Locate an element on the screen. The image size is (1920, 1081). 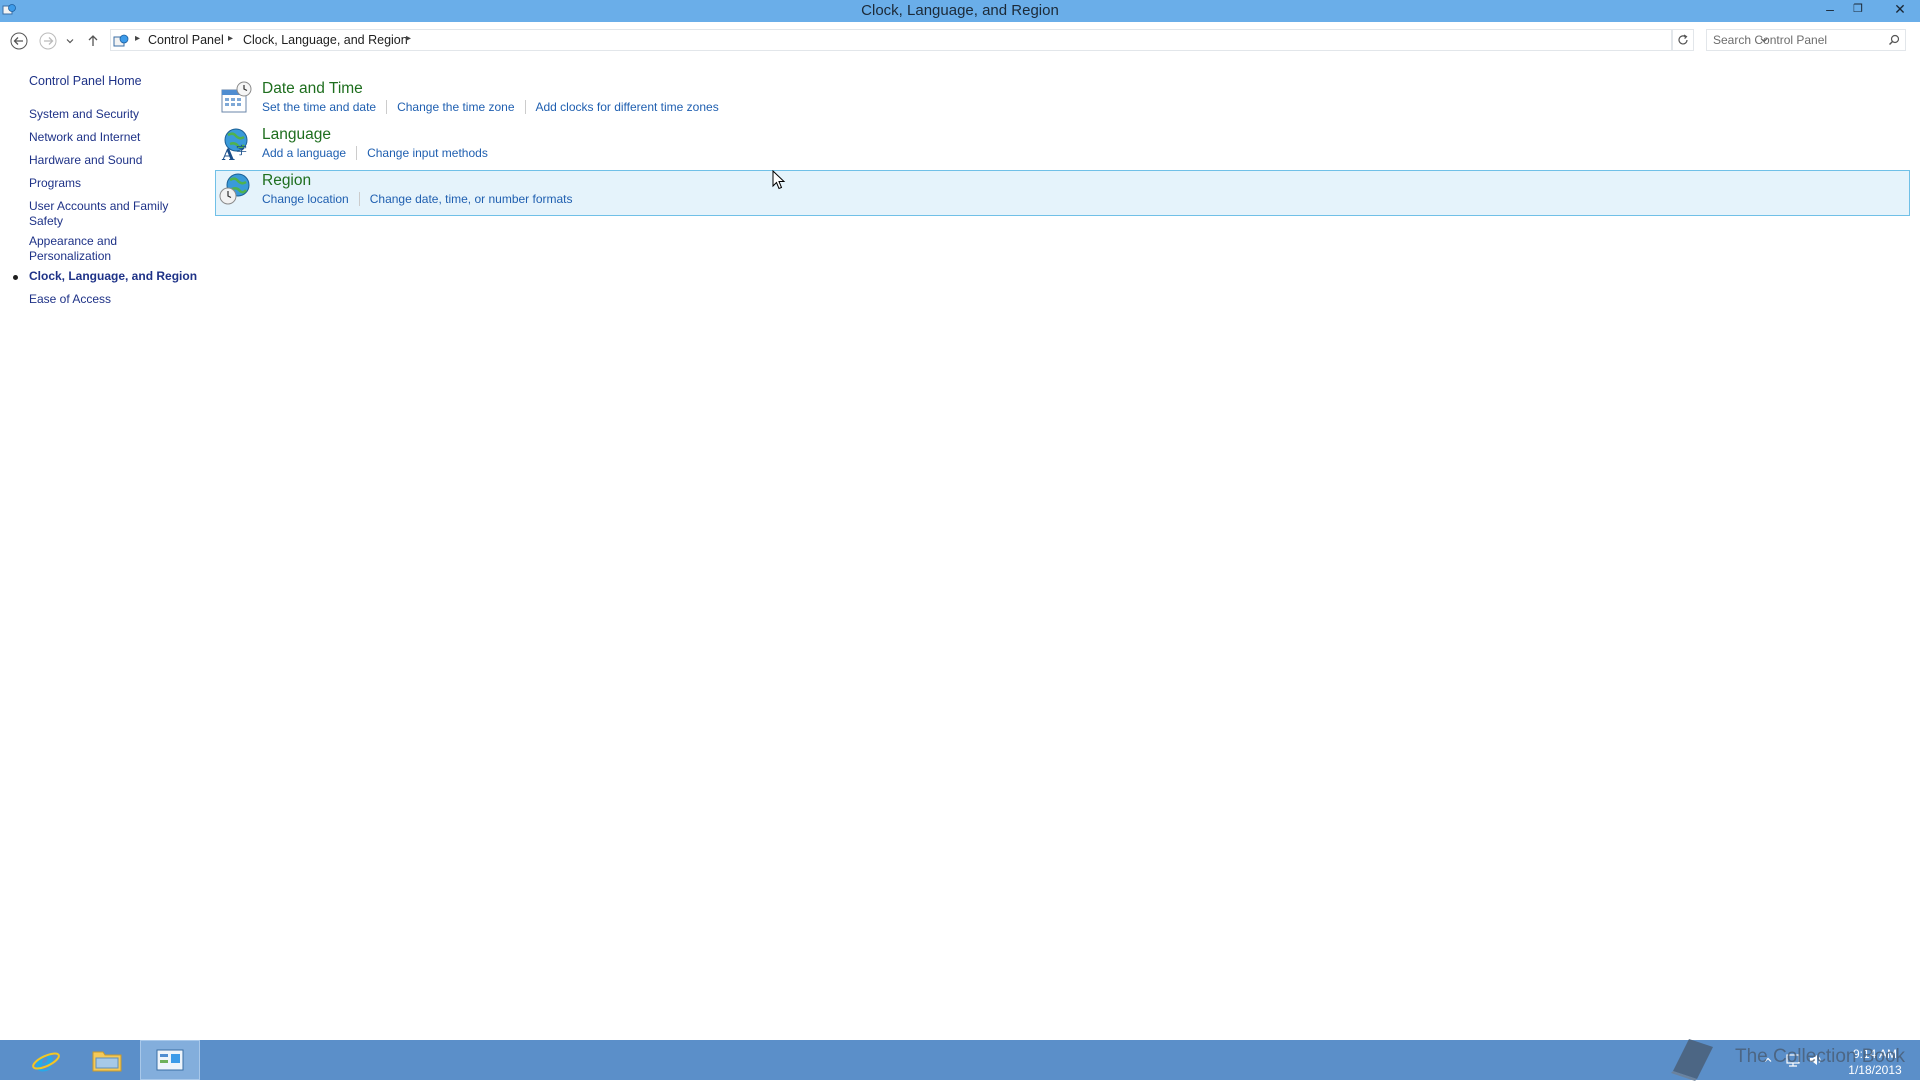
restore-button: ❐ is located at coordinates (1858, 10).